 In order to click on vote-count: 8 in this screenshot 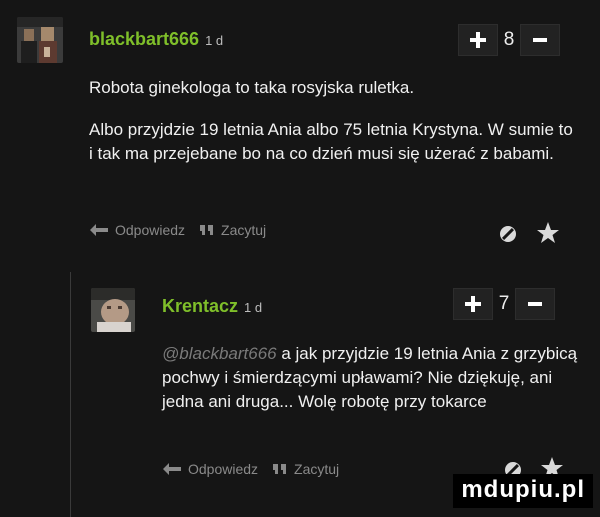, I will do `click(509, 39)`.